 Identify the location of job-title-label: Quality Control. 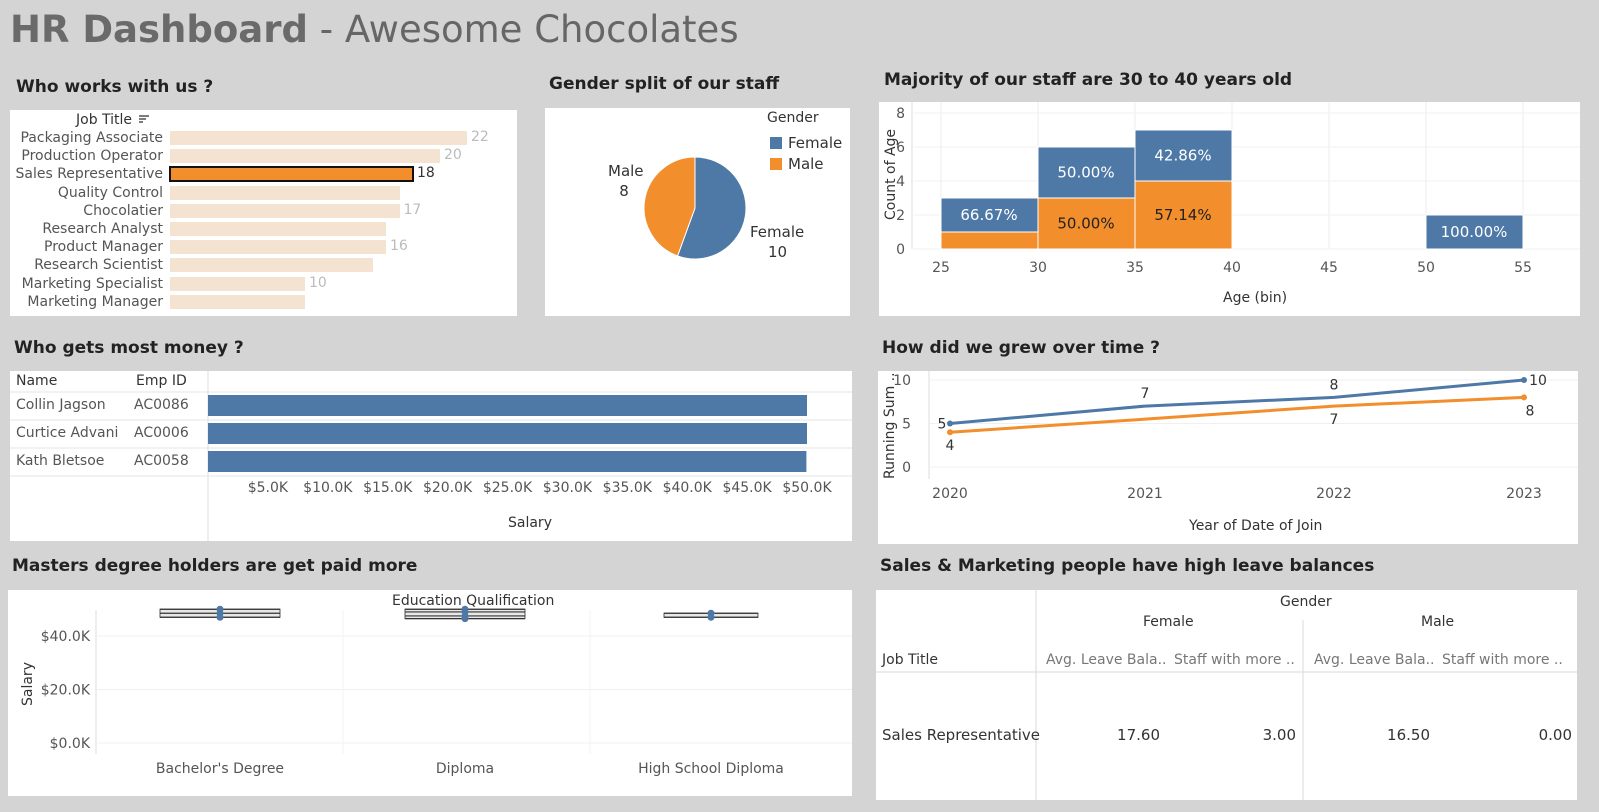
(86, 193).